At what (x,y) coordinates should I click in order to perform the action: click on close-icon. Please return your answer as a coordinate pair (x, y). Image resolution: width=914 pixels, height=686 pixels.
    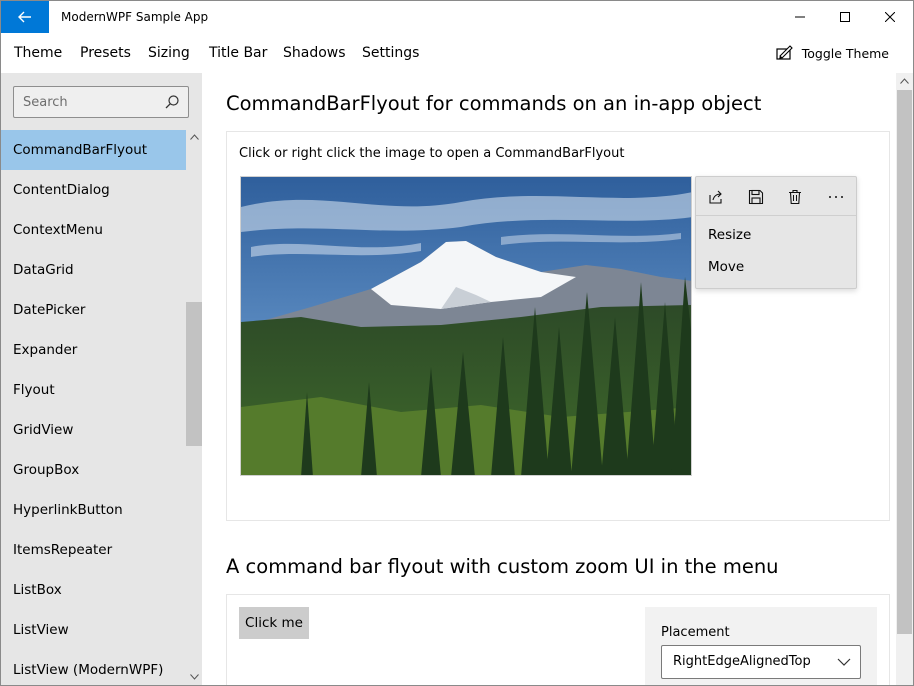
    Looking at the image, I should click on (890, 17).